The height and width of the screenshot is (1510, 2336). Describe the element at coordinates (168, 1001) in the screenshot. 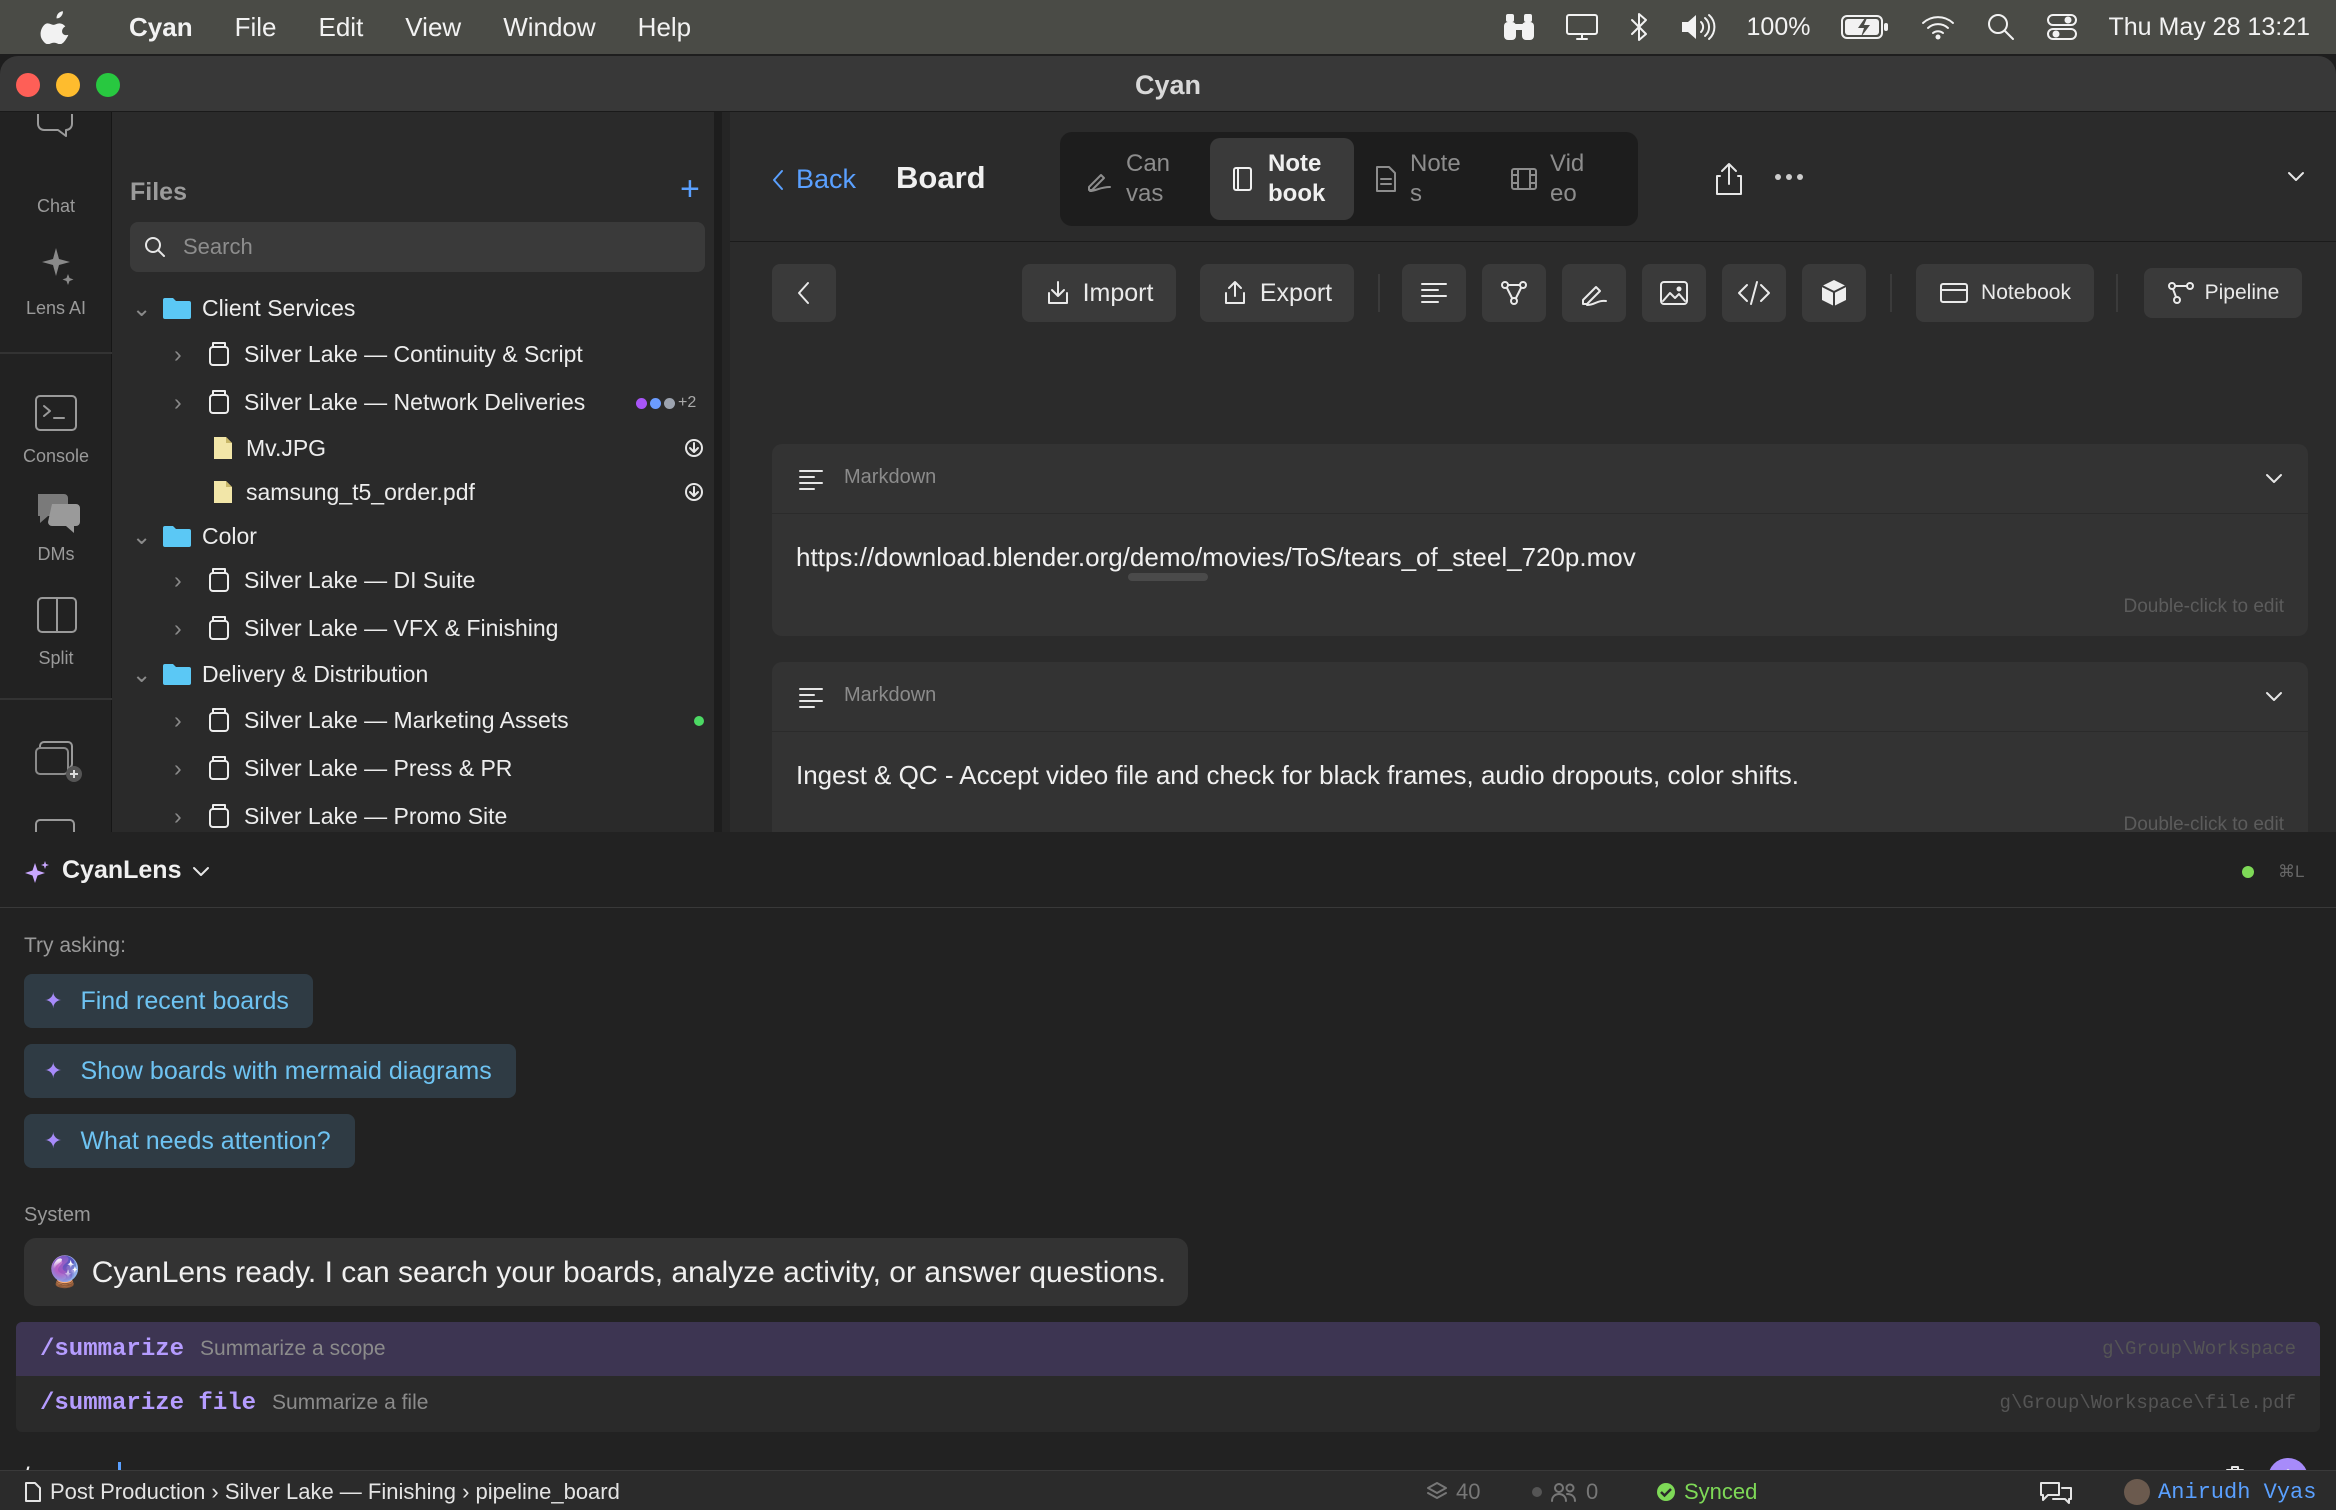

I see `suggestion-chip: ✦ Find recent boards` at that location.